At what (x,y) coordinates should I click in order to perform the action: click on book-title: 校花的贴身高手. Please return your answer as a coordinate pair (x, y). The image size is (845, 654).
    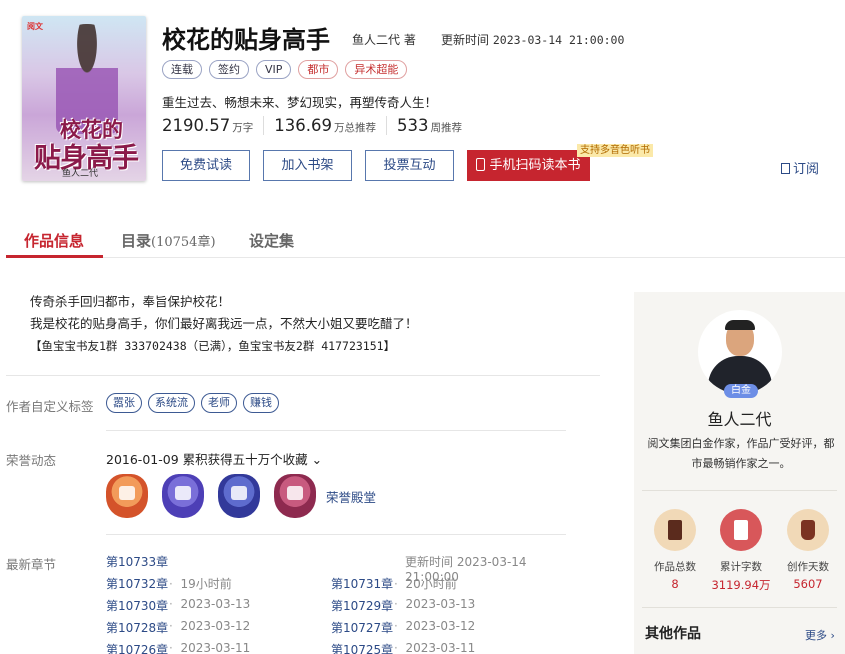
    Looking at the image, I should click on (246, 40).